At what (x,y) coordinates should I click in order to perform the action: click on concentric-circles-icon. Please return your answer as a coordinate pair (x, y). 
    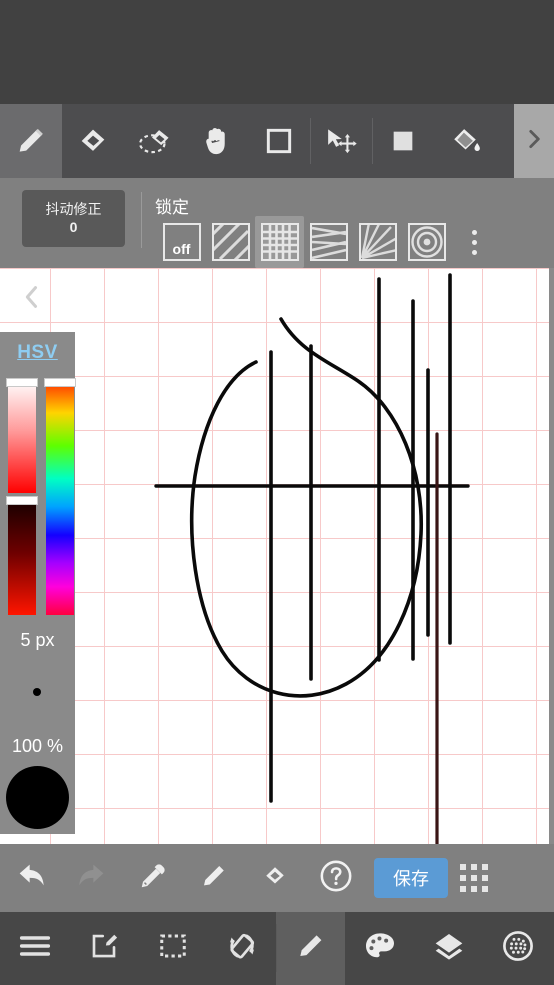
    Looking at the image, I should click on (426, 242).